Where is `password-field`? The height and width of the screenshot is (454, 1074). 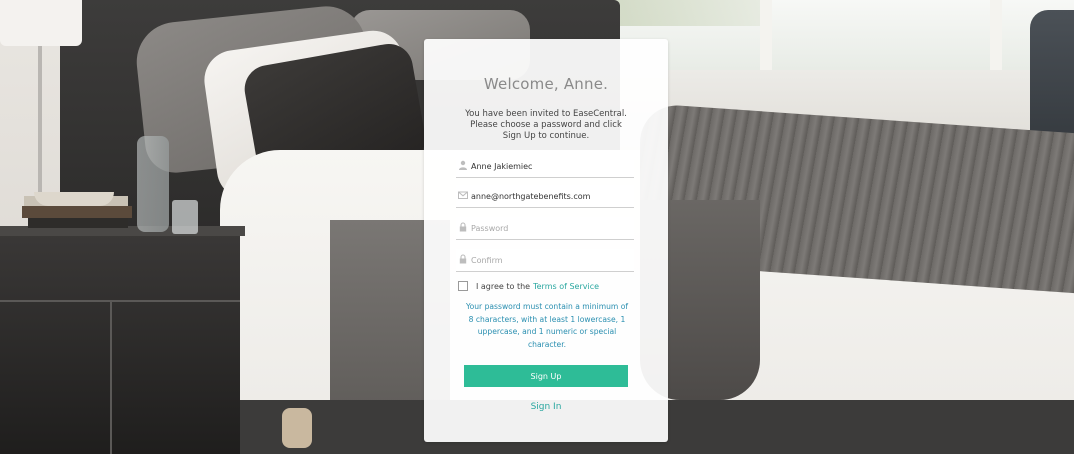
password-field is located at coordinates (545, 228).